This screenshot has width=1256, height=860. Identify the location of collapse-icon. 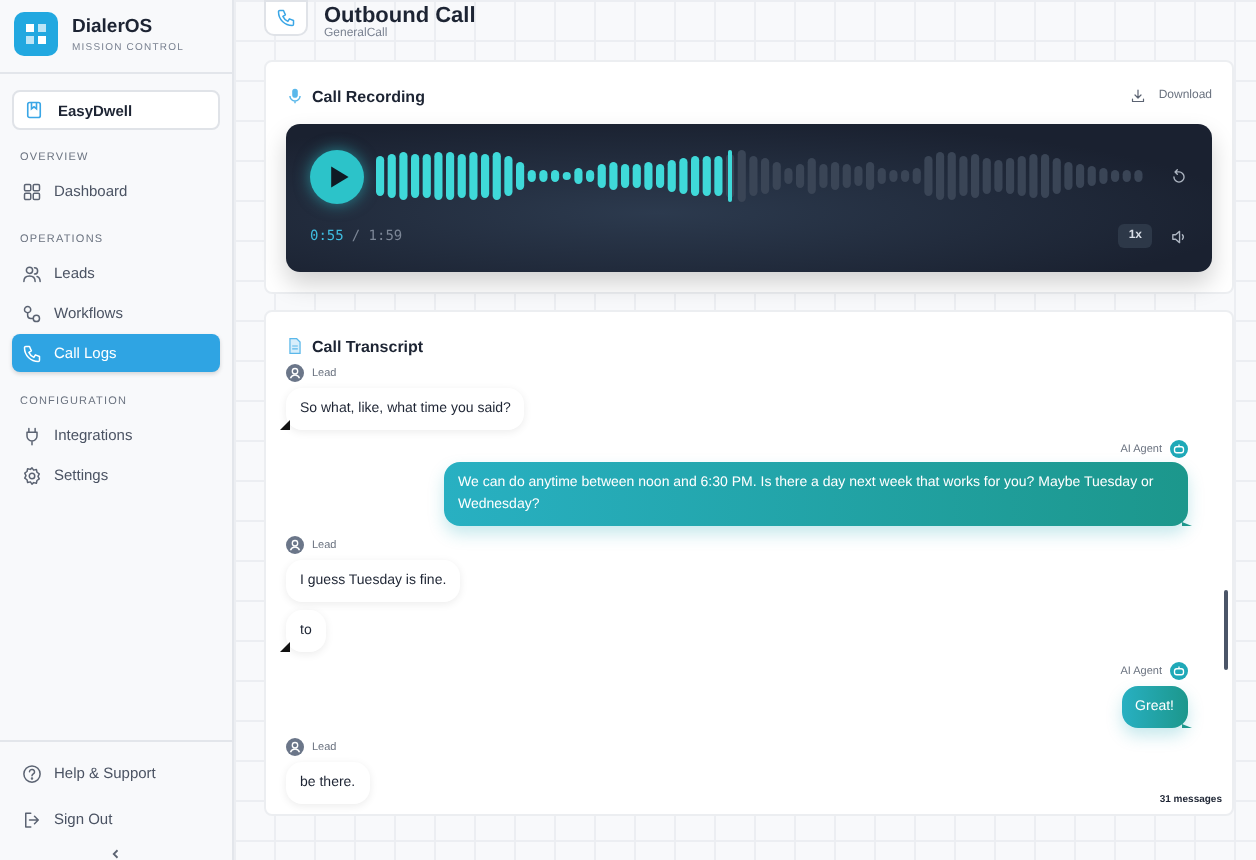
(116, 854).